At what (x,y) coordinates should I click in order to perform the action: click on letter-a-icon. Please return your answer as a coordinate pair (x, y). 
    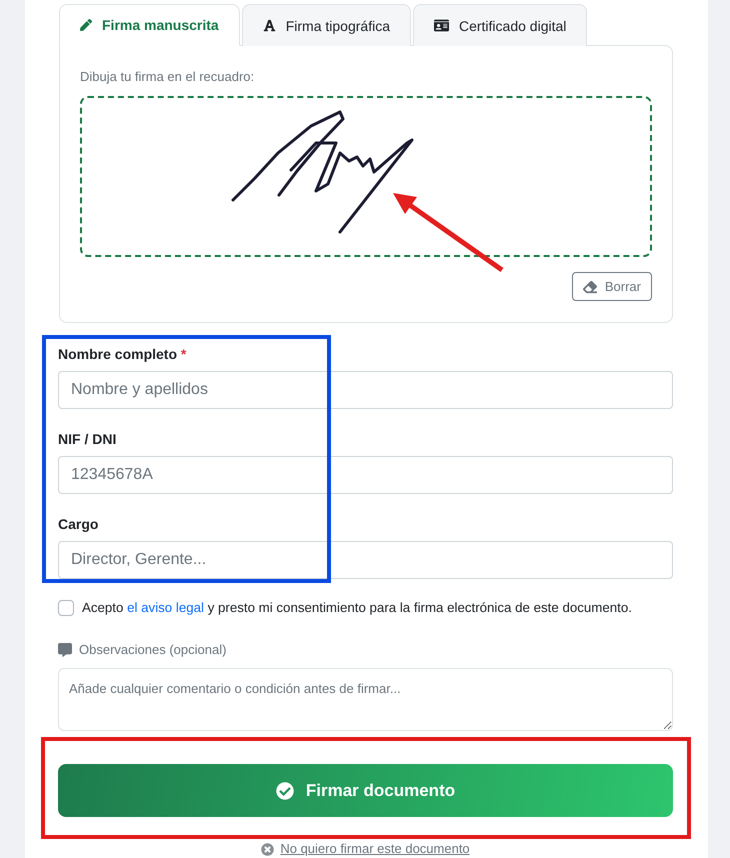
    Looking at the image, I should click on (269, 25).